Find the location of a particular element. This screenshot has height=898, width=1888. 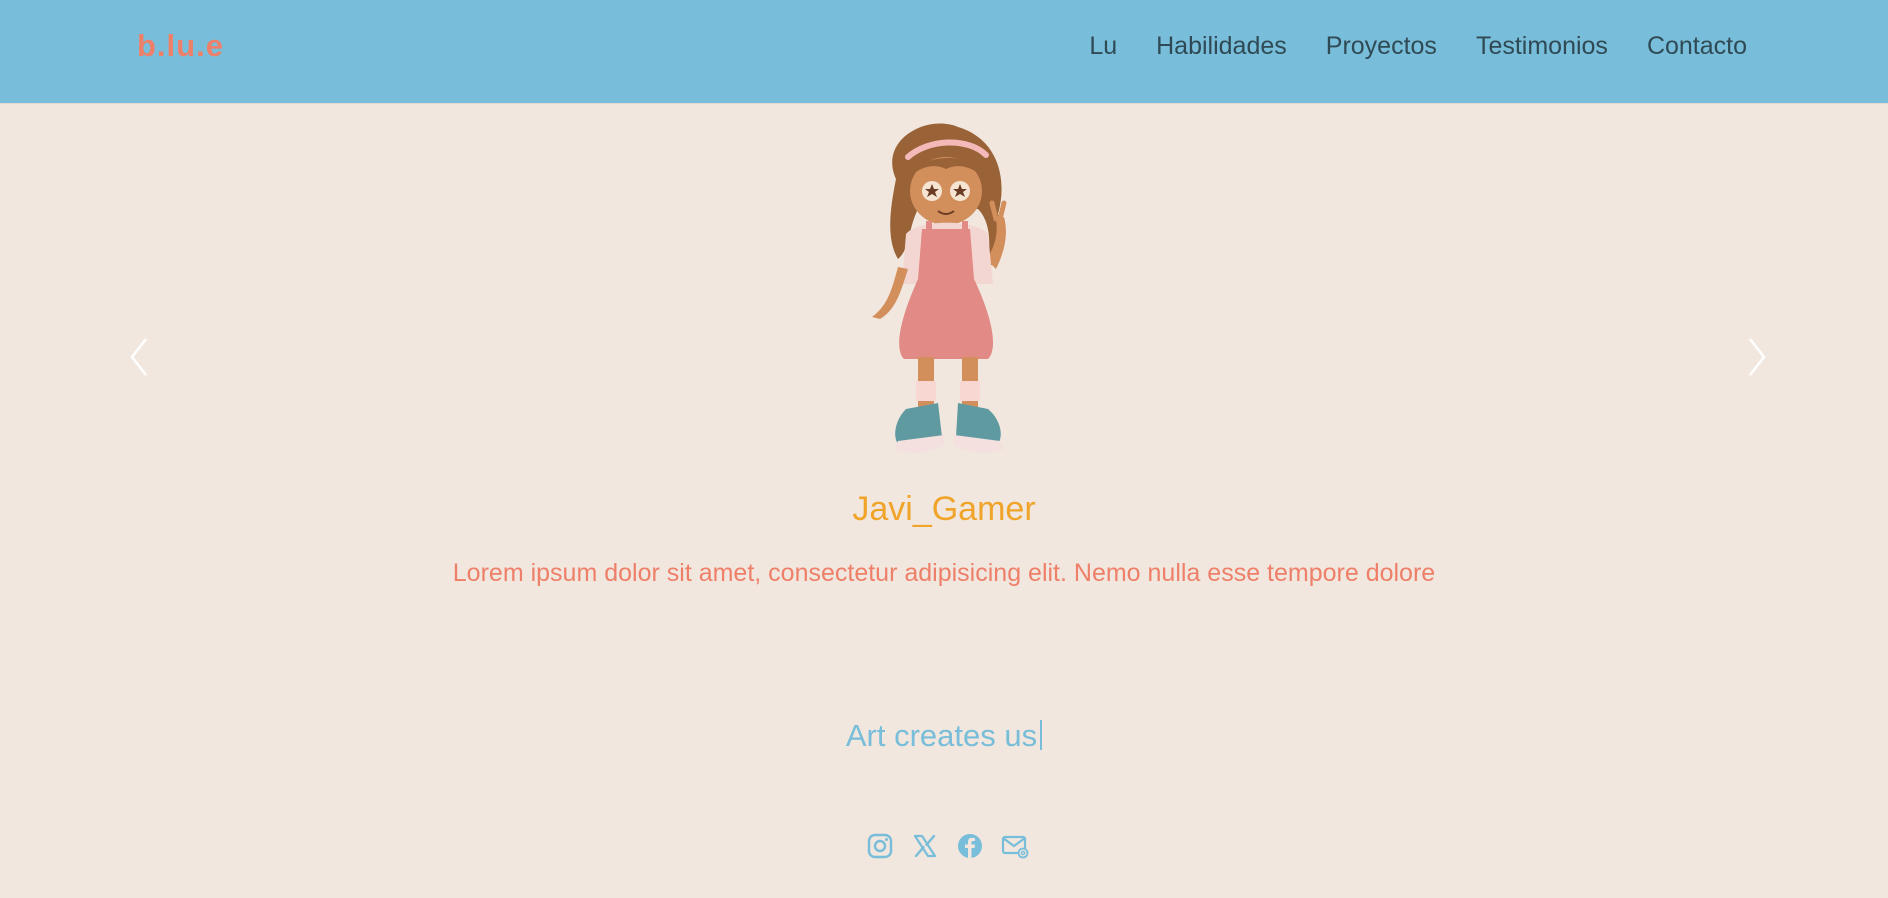

character-illustration is located at coordinates (939, 288).